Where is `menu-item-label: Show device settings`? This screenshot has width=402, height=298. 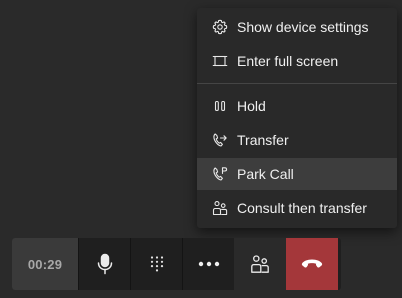
menu-item-label: Show device settings is located at coordinates (303, 27).